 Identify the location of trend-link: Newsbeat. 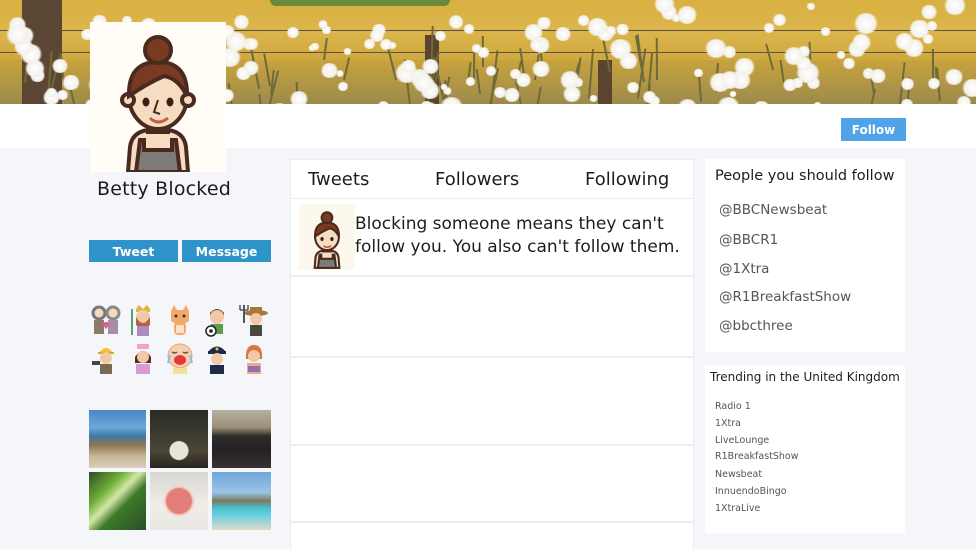
(738, 474).